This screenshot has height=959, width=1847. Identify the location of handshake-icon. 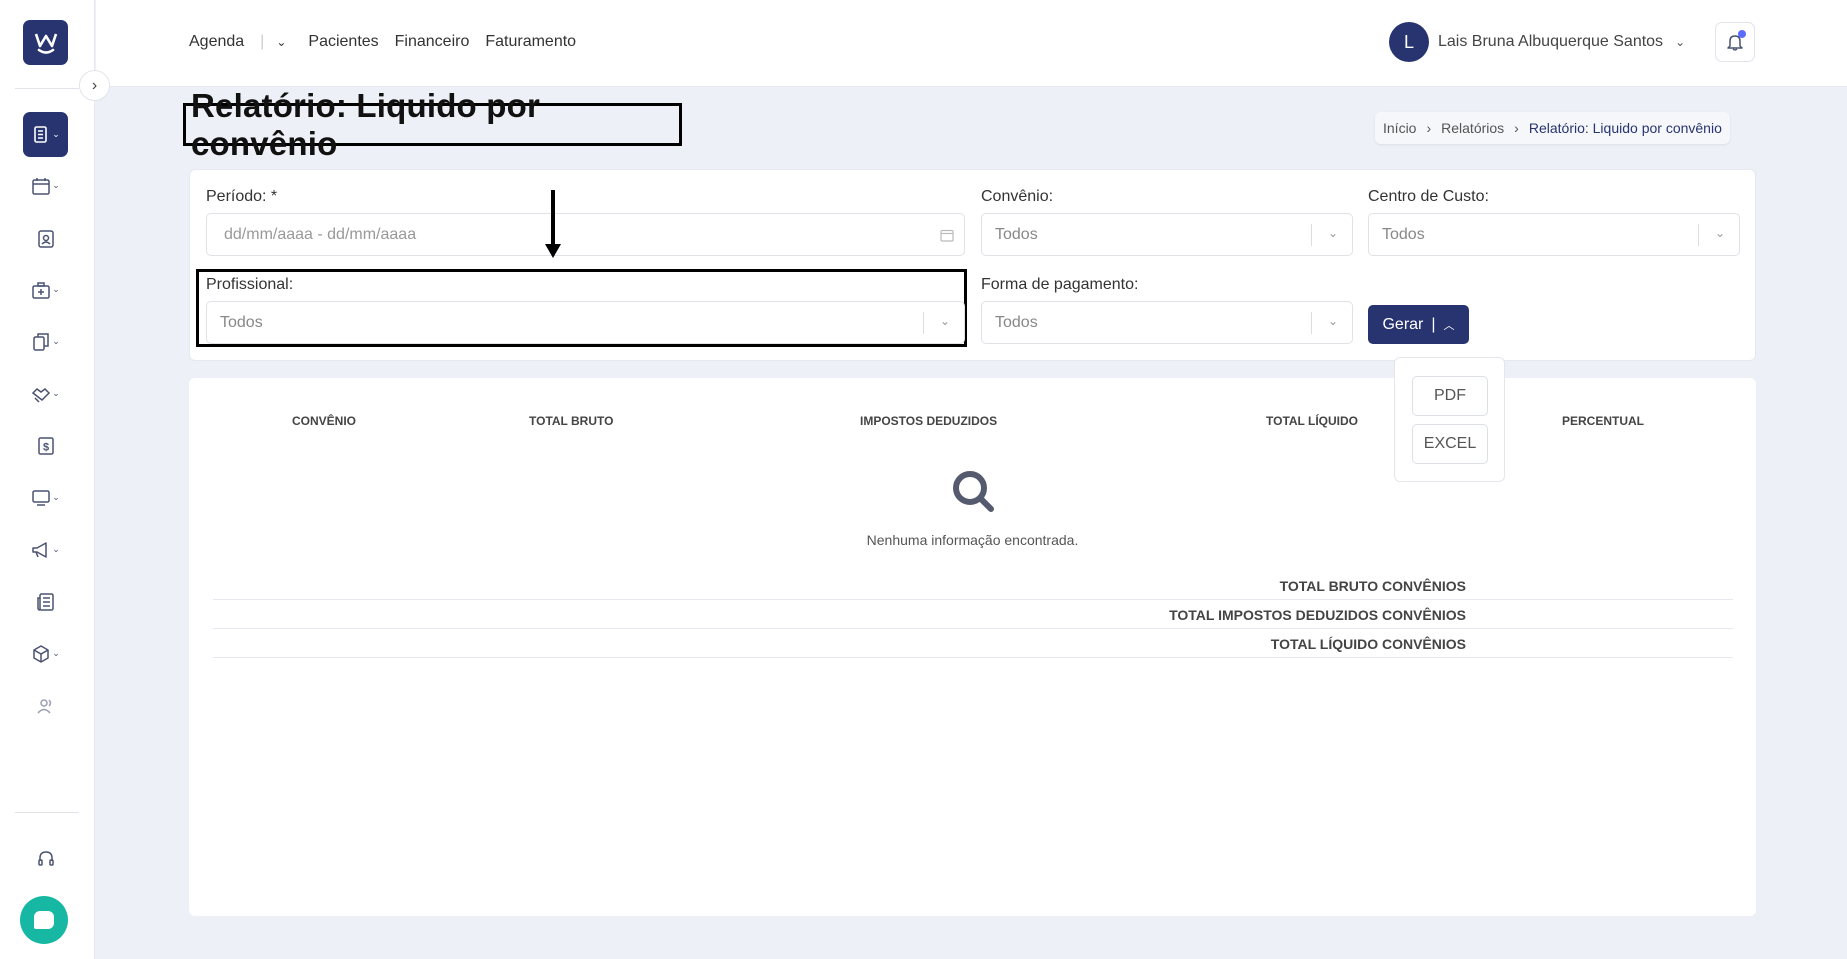
(41, 395).